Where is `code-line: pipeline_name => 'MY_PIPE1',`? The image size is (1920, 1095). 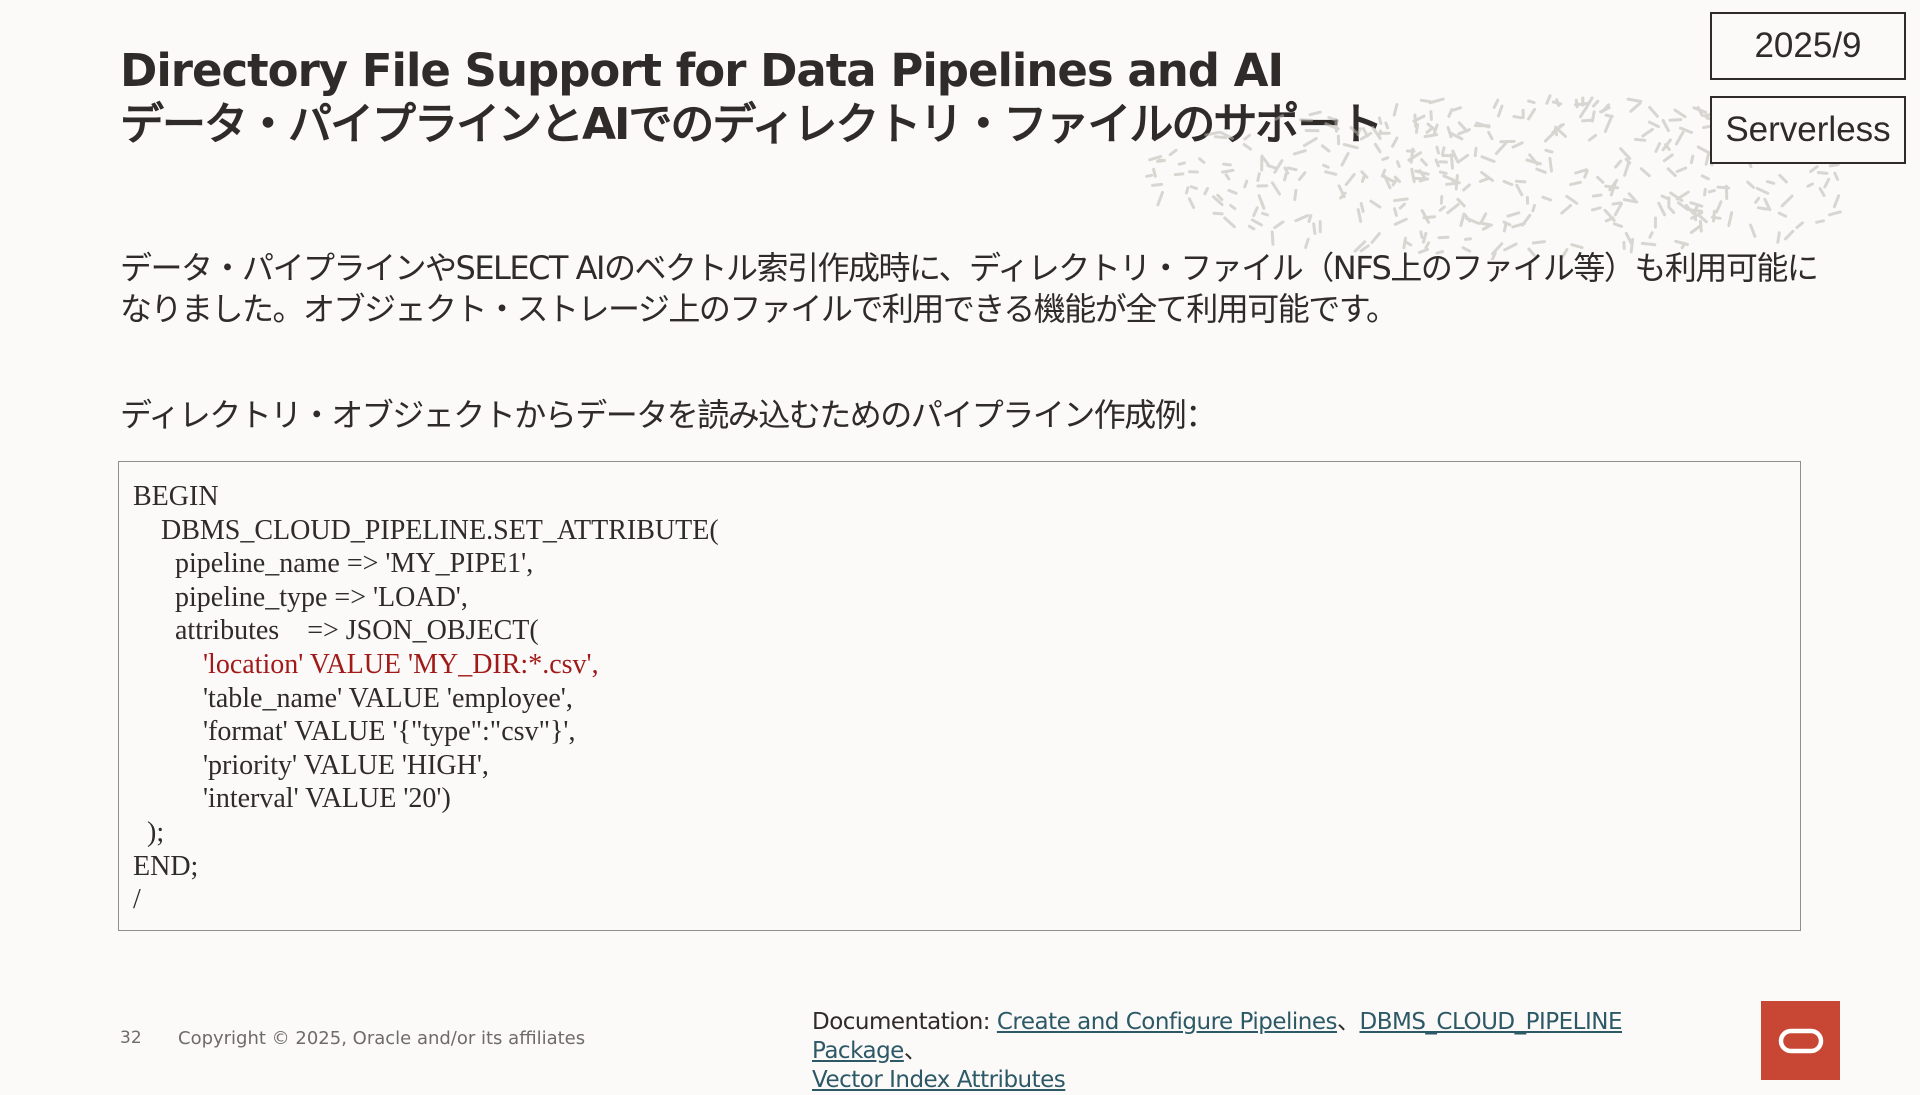
code-line: pipeline_name => 'MY_PIPE1', is located at coordinates (959, 564).